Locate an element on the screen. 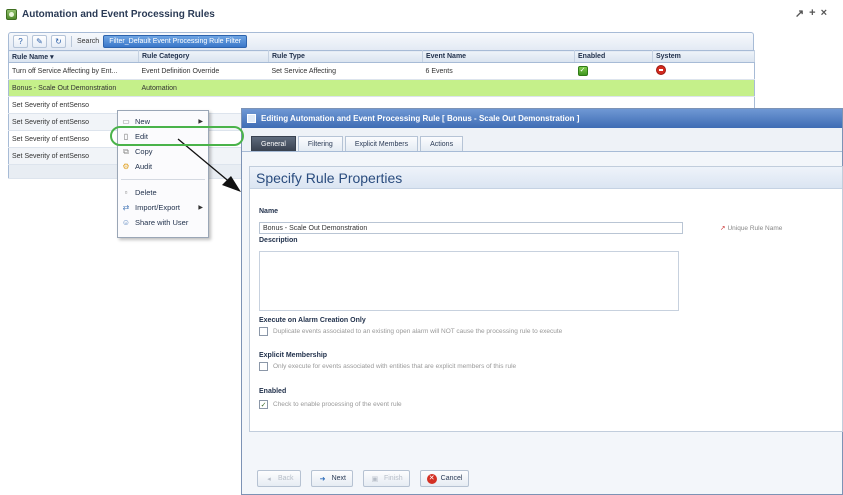 This screenshot has height=495, width=843. execute-checkbox is located at coordinates (263, 331).